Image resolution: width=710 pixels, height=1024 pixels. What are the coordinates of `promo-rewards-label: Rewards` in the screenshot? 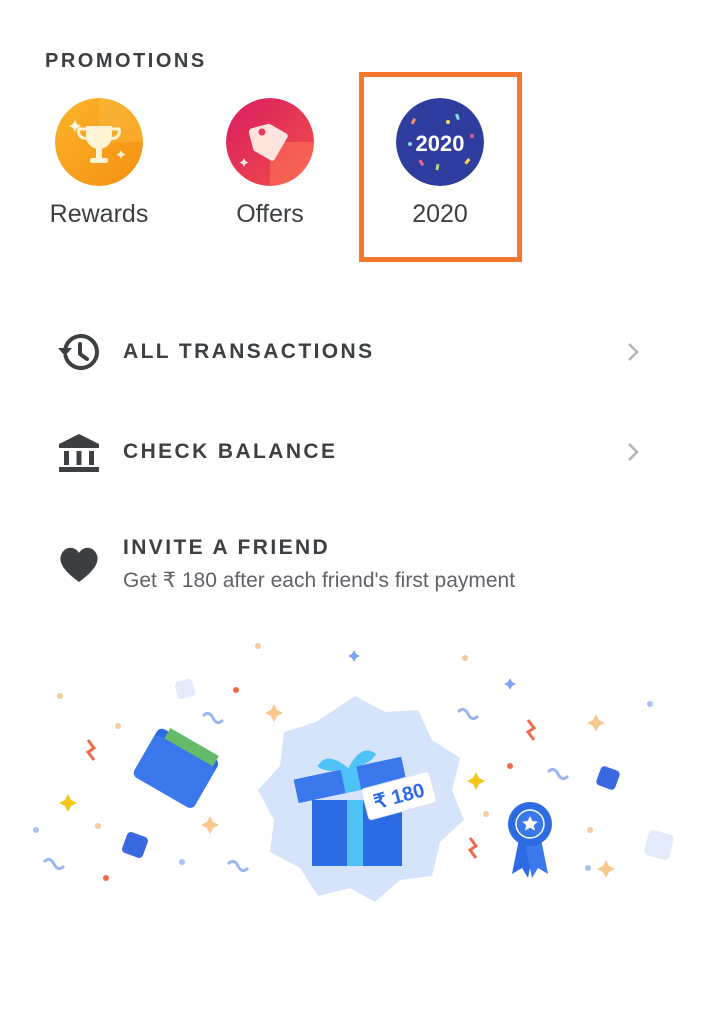 It's located at (99, 214).